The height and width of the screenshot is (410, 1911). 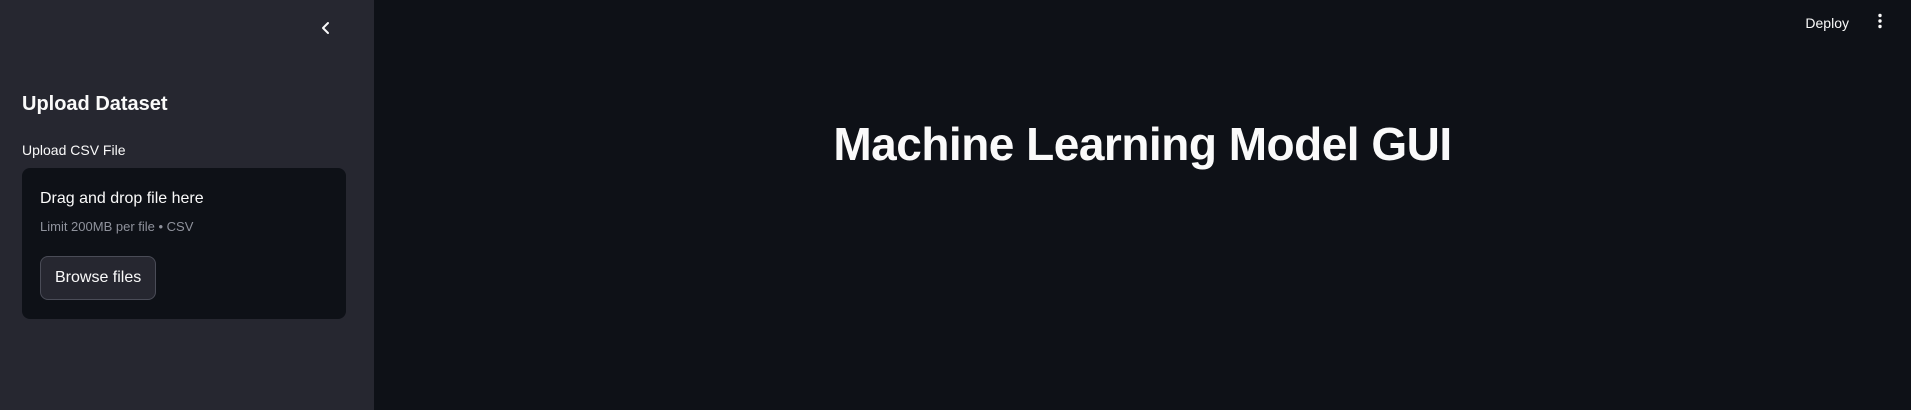 I want to click on deploy-button: Deploy, so click(x=1827, y=23).